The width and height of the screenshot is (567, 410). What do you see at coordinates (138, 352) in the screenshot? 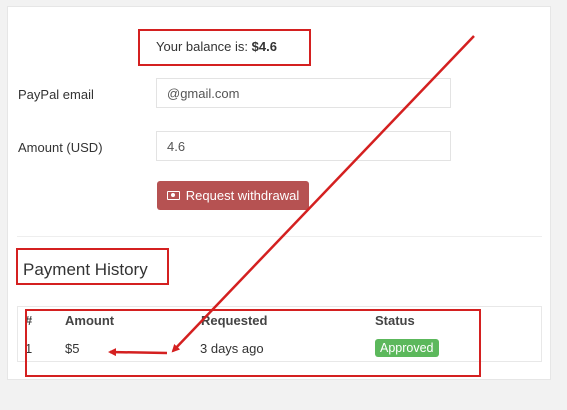
I see `horizontal-arrow` at bounding box center [138, 352].